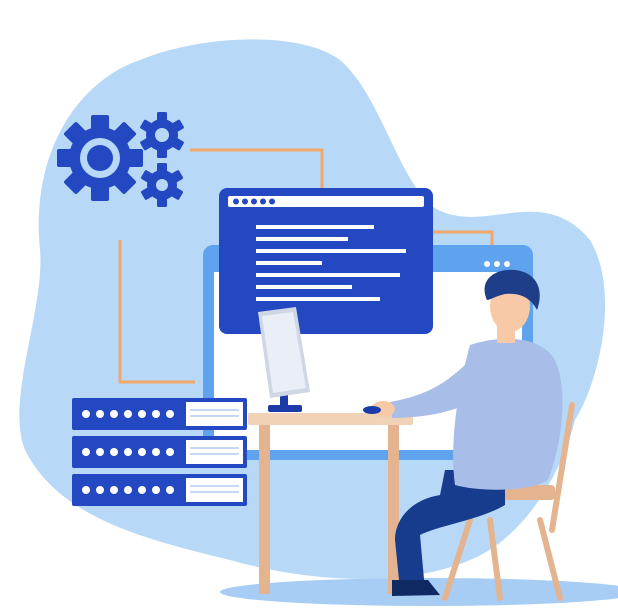 This screenshot has width=618, height=609. I want to click on code-window-titlebar, so click(326, 201).